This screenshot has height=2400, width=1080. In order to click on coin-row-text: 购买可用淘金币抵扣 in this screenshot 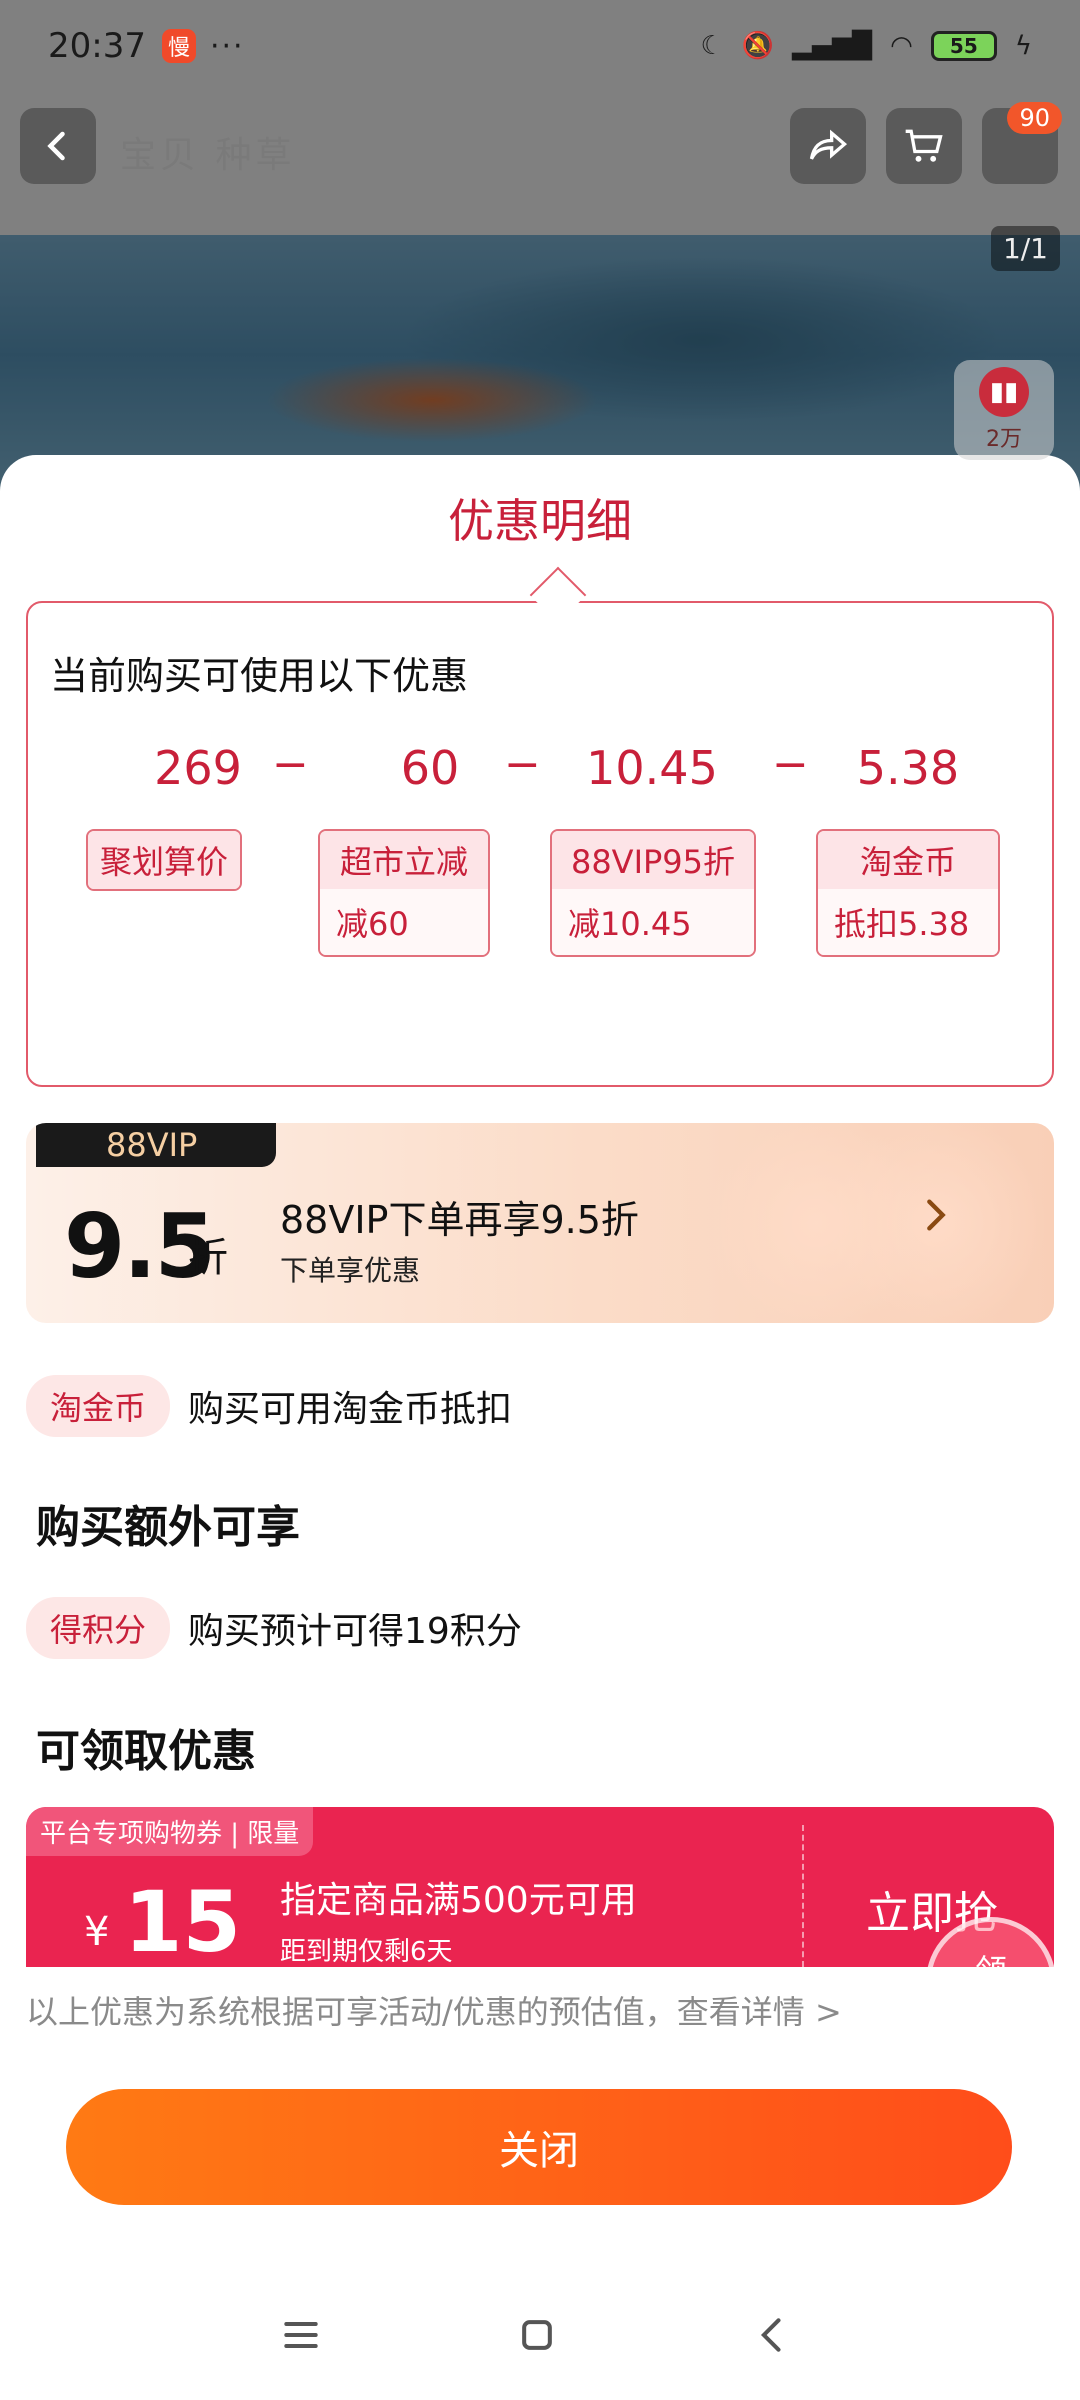, I will do `click(350, 1409)`.